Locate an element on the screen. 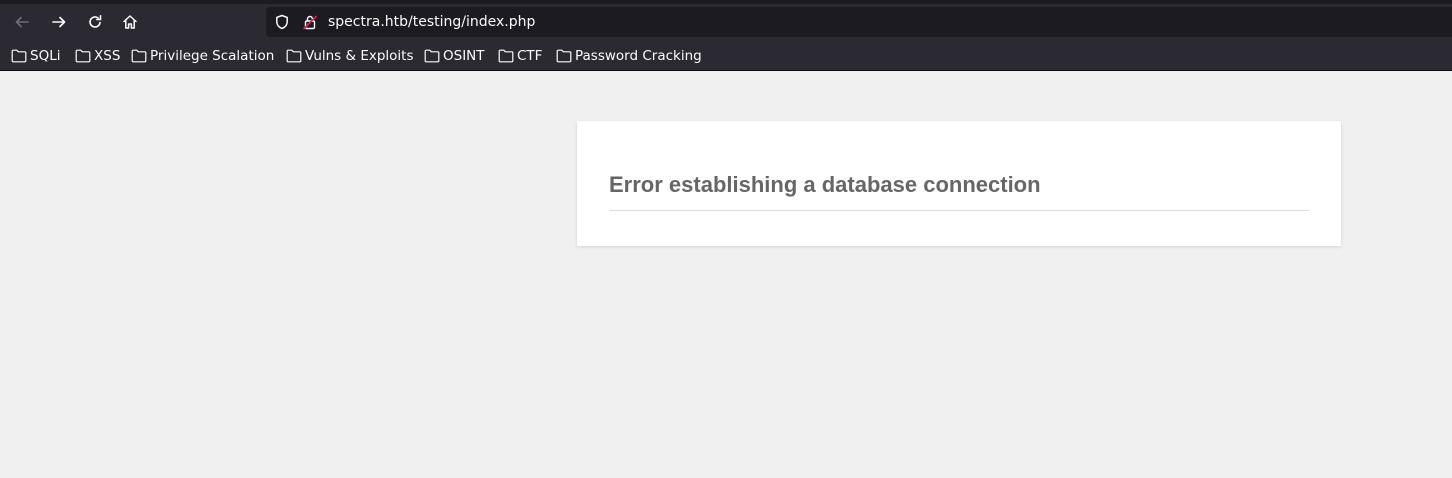  back-button is located at coordinates (22, 22).